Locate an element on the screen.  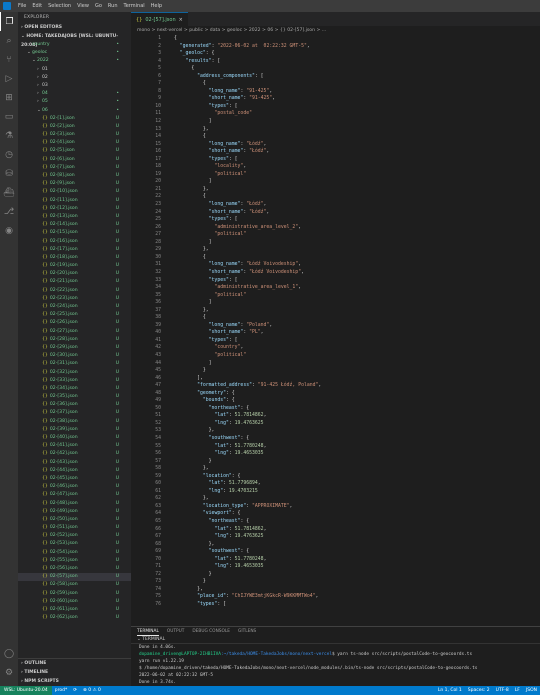
file-item: {} 02-[28].json U is located at coordinates (74, 340).